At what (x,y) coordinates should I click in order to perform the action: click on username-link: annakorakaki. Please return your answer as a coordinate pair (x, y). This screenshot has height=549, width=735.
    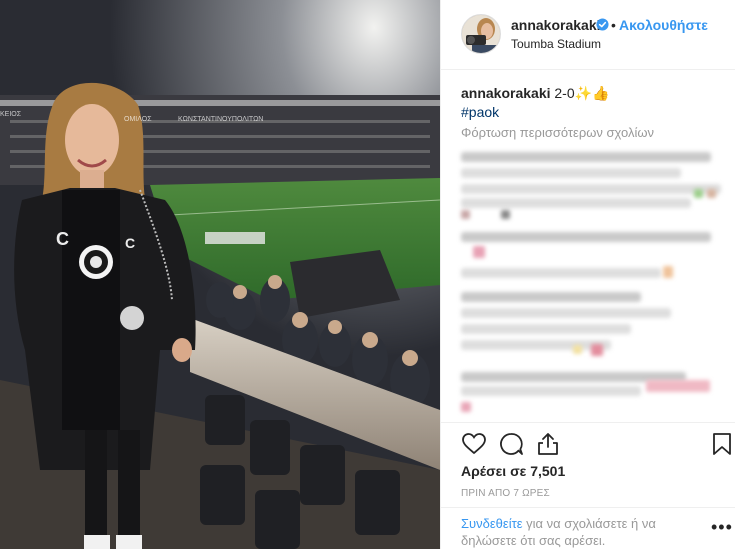
    Looking at the image, I should click on (556, 25).